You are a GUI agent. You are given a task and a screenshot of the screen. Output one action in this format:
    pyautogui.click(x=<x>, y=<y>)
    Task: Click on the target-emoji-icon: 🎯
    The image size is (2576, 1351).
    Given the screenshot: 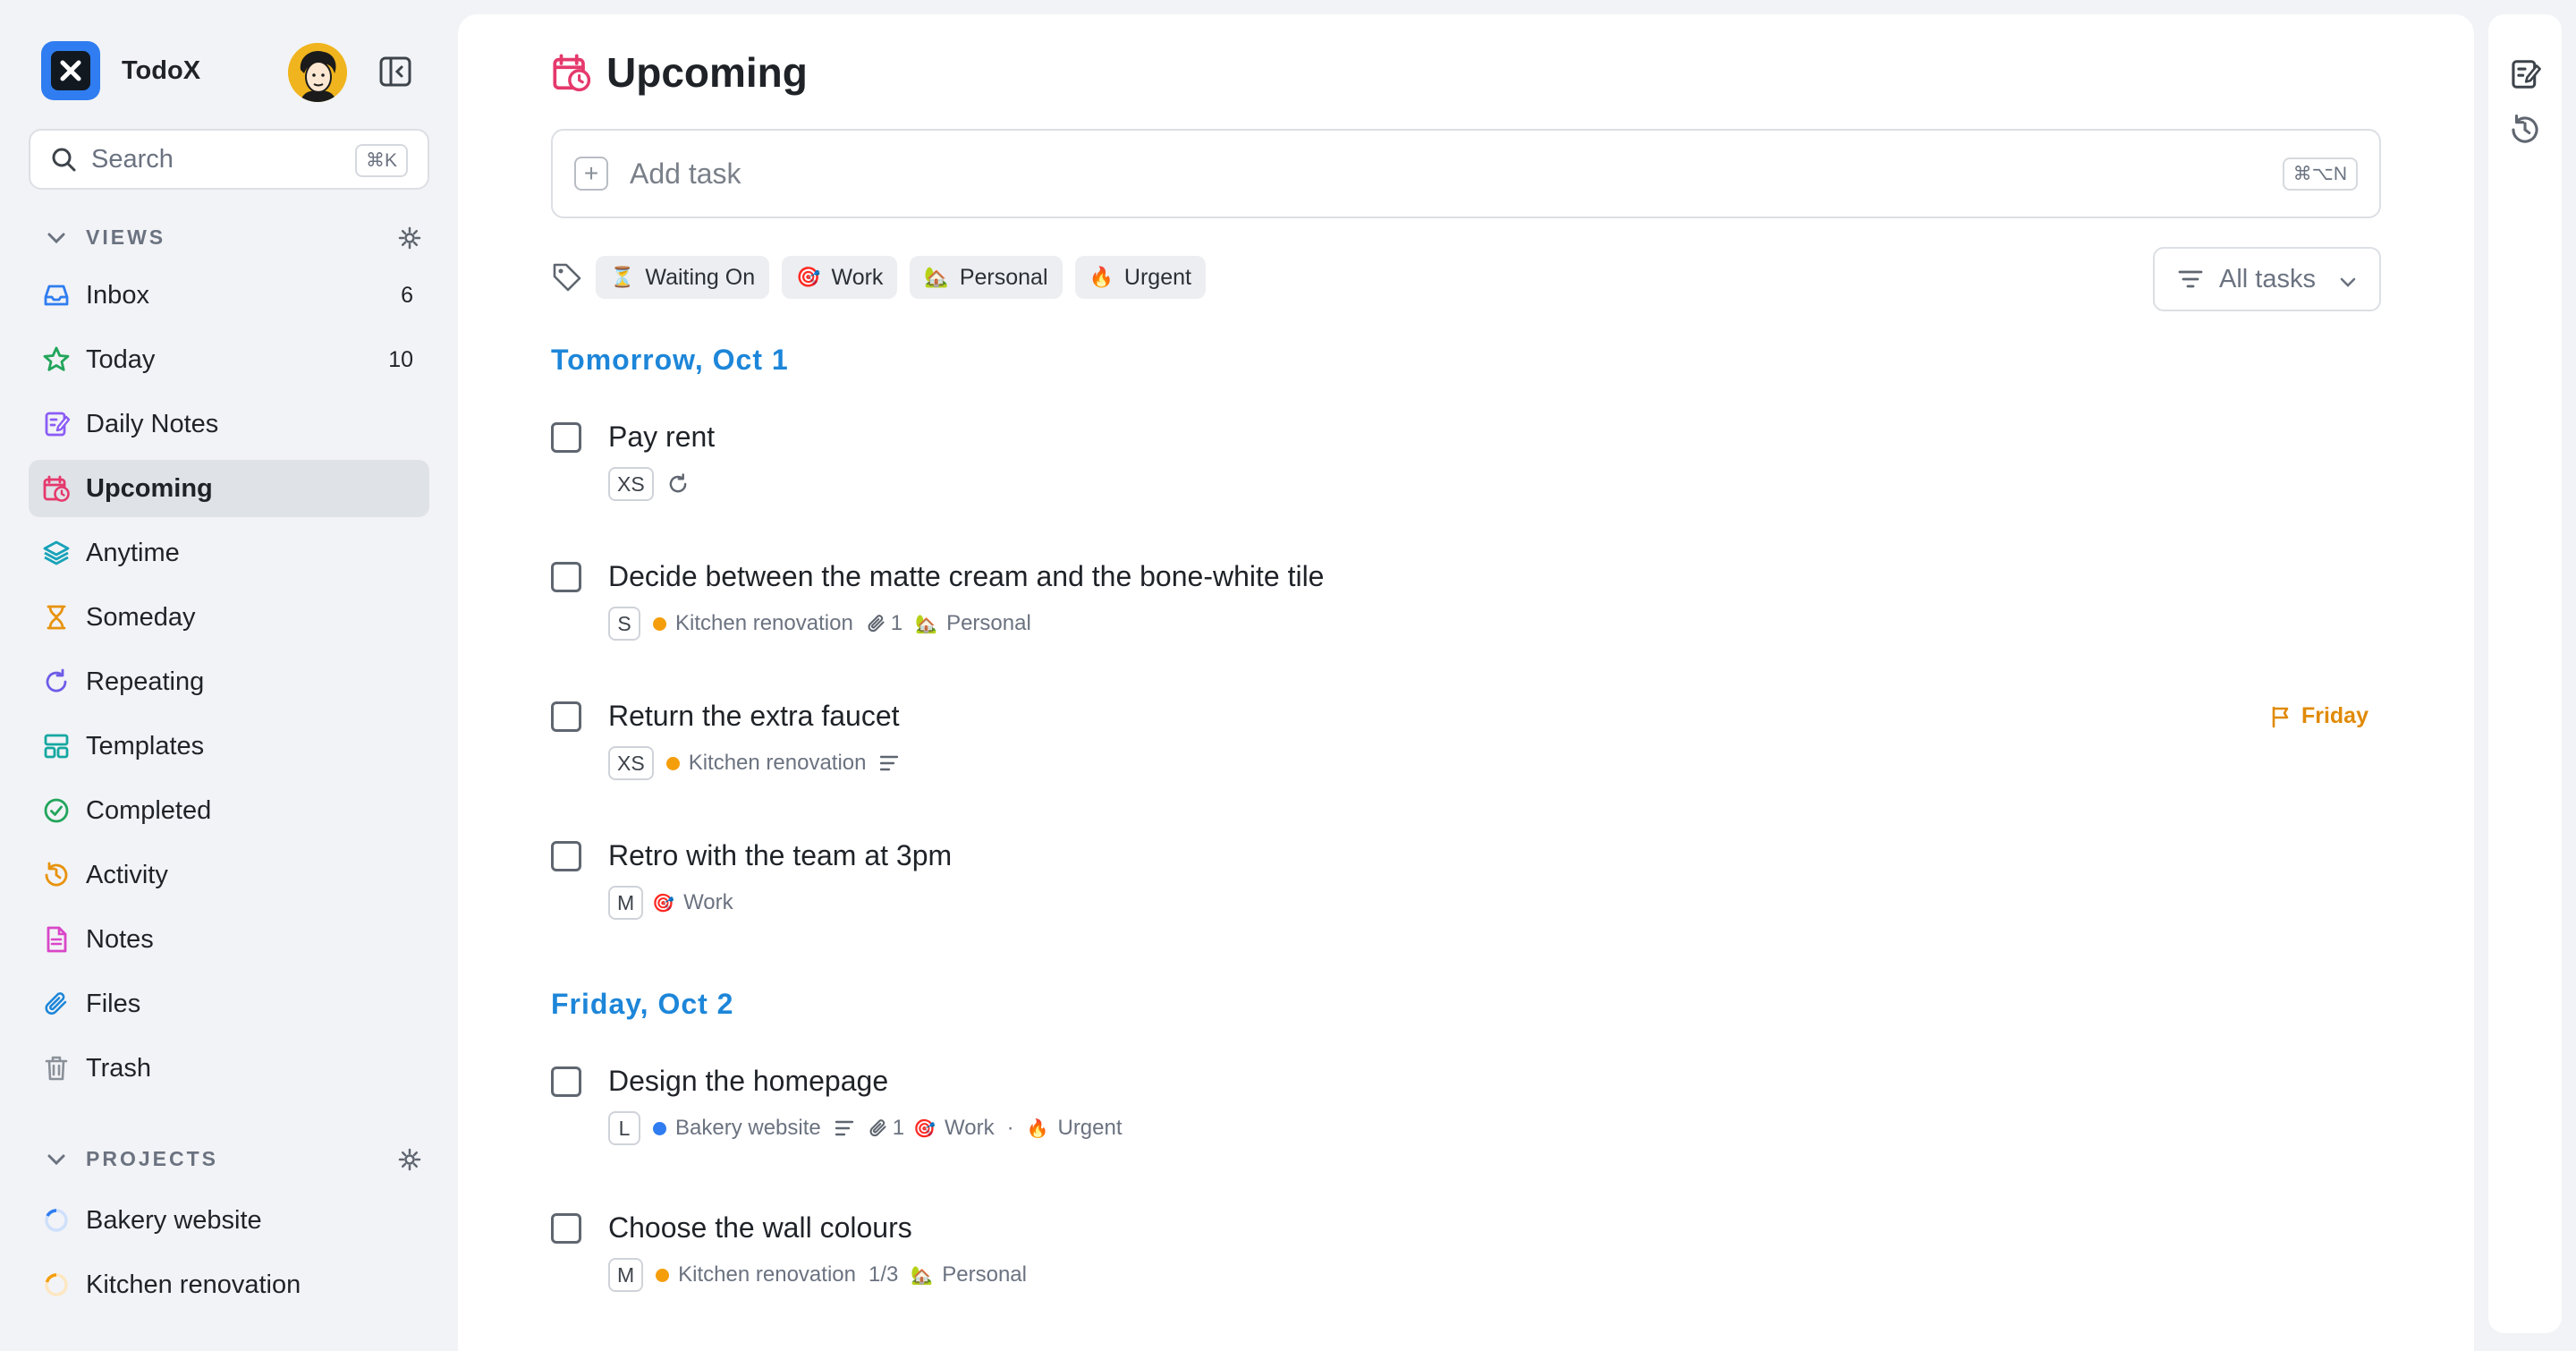 What is the action you would take?
    pyautogui.click(x=663, y=903)
    